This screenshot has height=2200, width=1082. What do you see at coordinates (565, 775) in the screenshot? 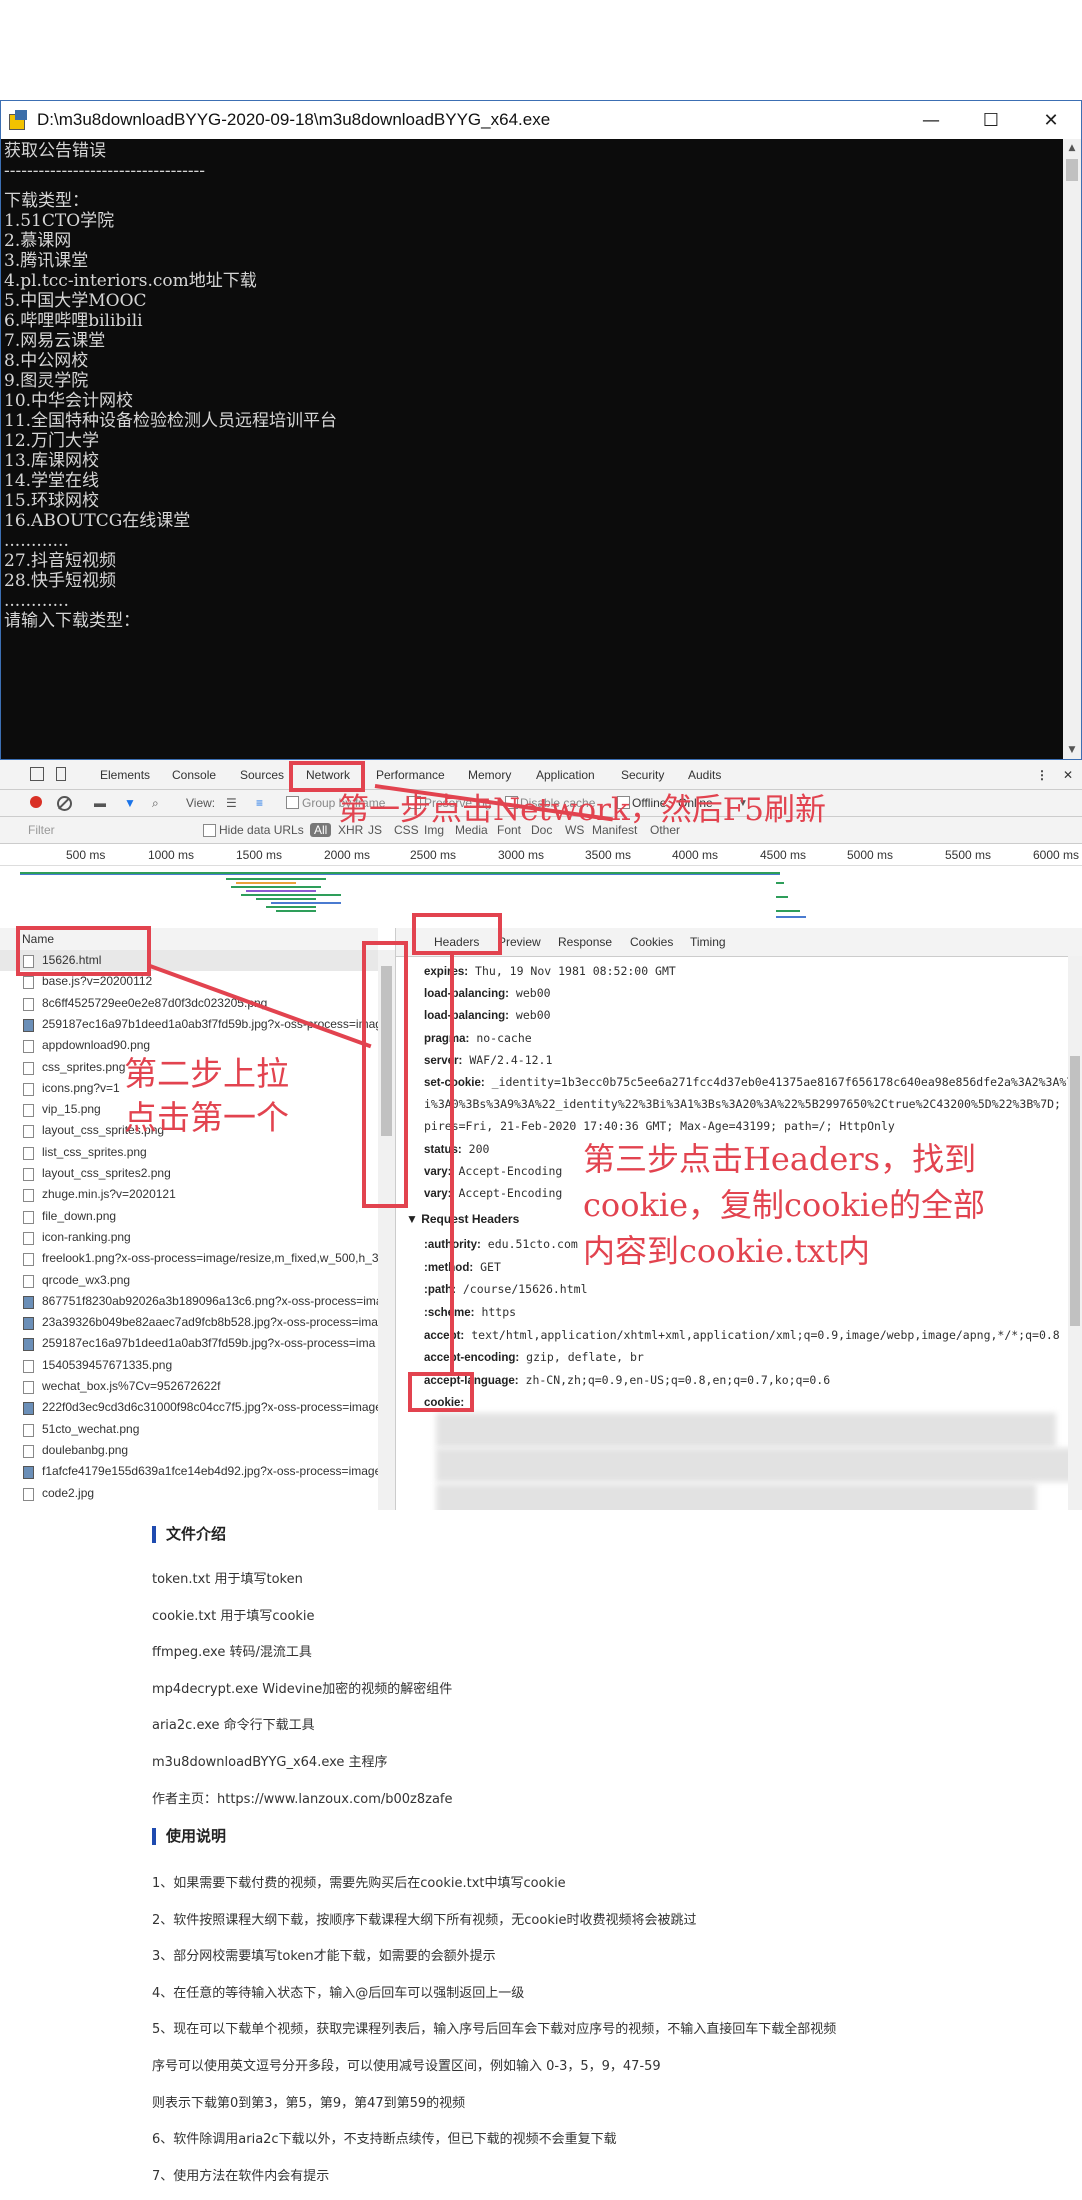
I see `tab-application: Application` at bounding box center [565, 775].